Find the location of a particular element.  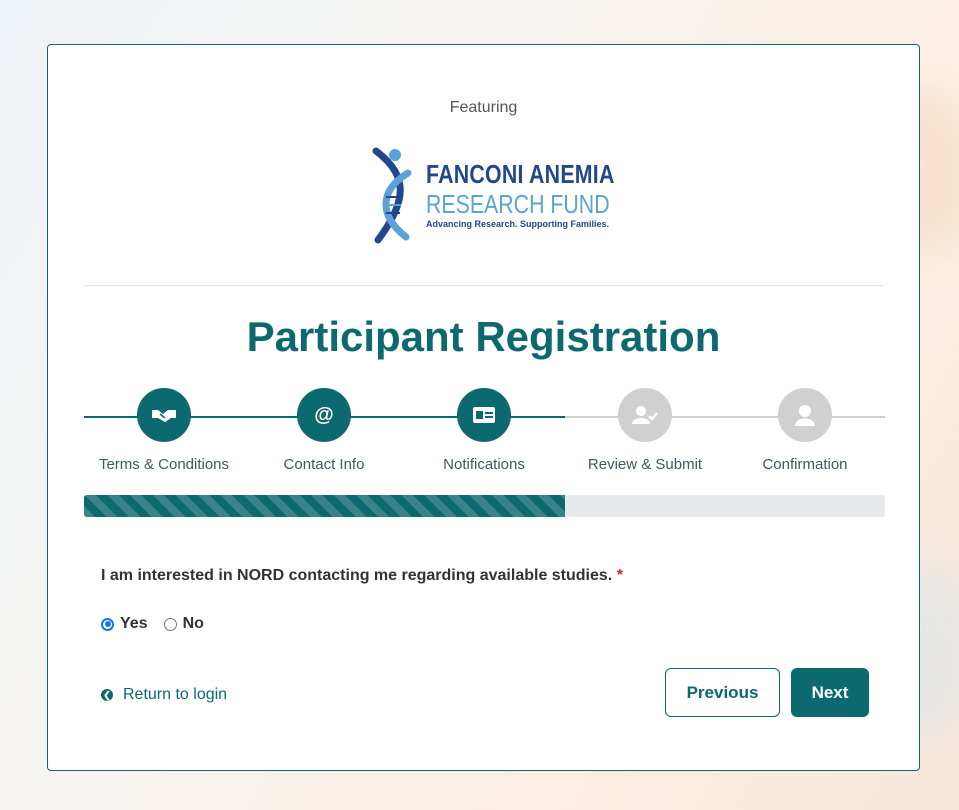

radio-yes-input is located at coordinates (107, 624).